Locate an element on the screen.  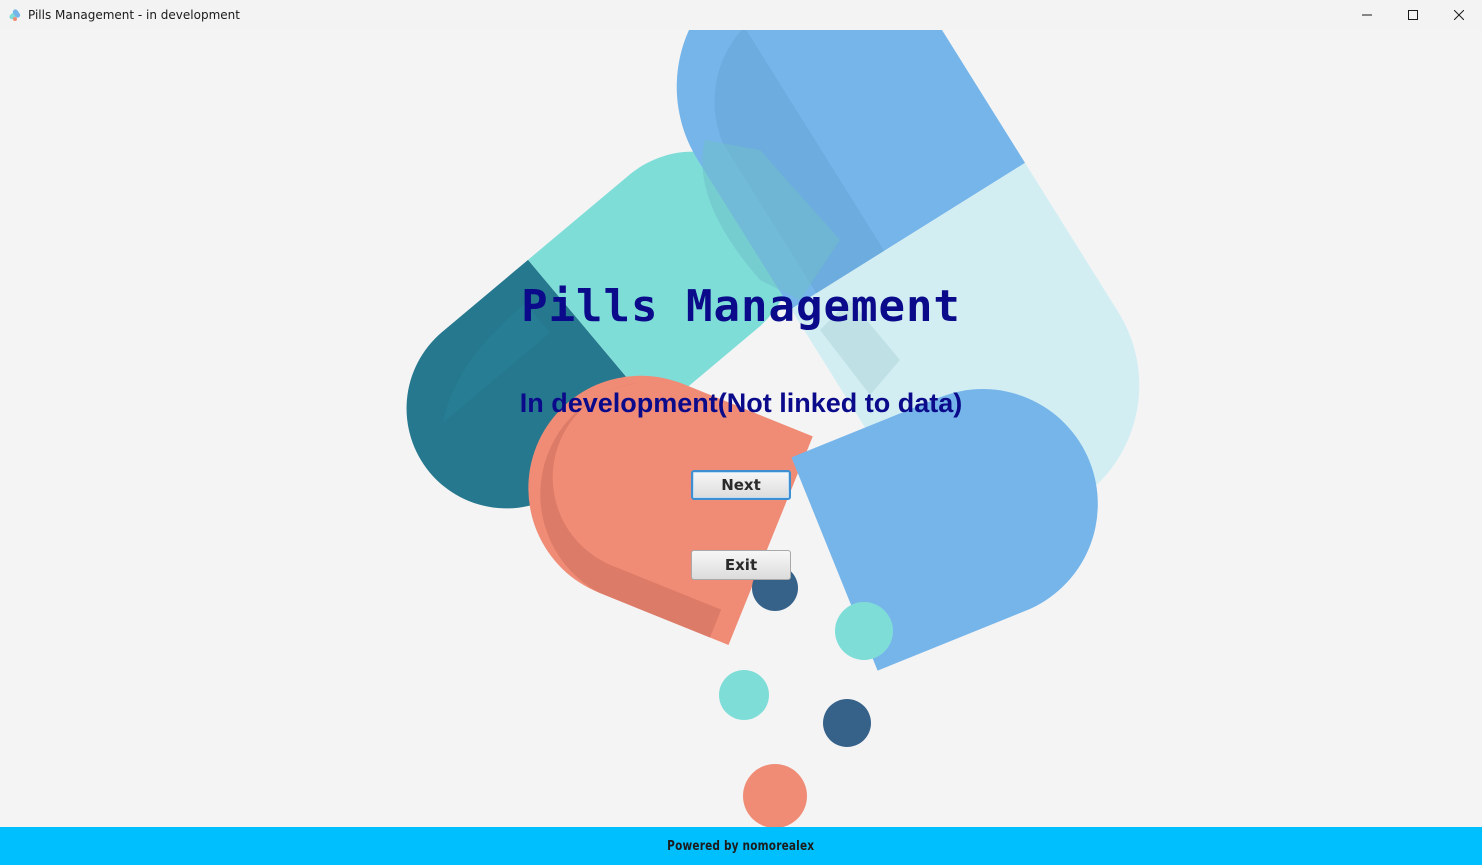
title-bar: Pills Management - in development is located at coordinates (741, 15).